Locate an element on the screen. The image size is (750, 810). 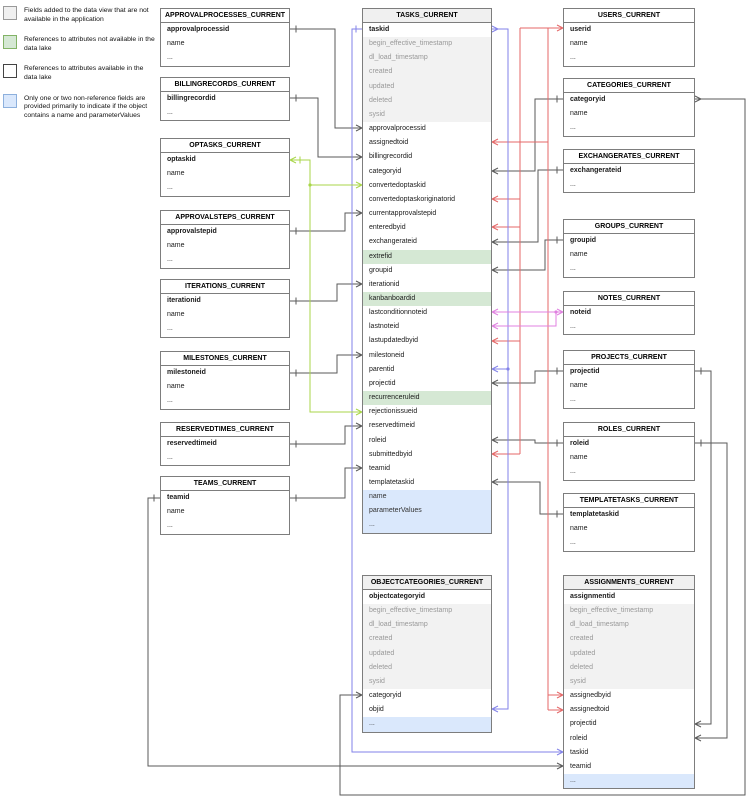
field-categories-name: name is located at coordinates (629, 114).